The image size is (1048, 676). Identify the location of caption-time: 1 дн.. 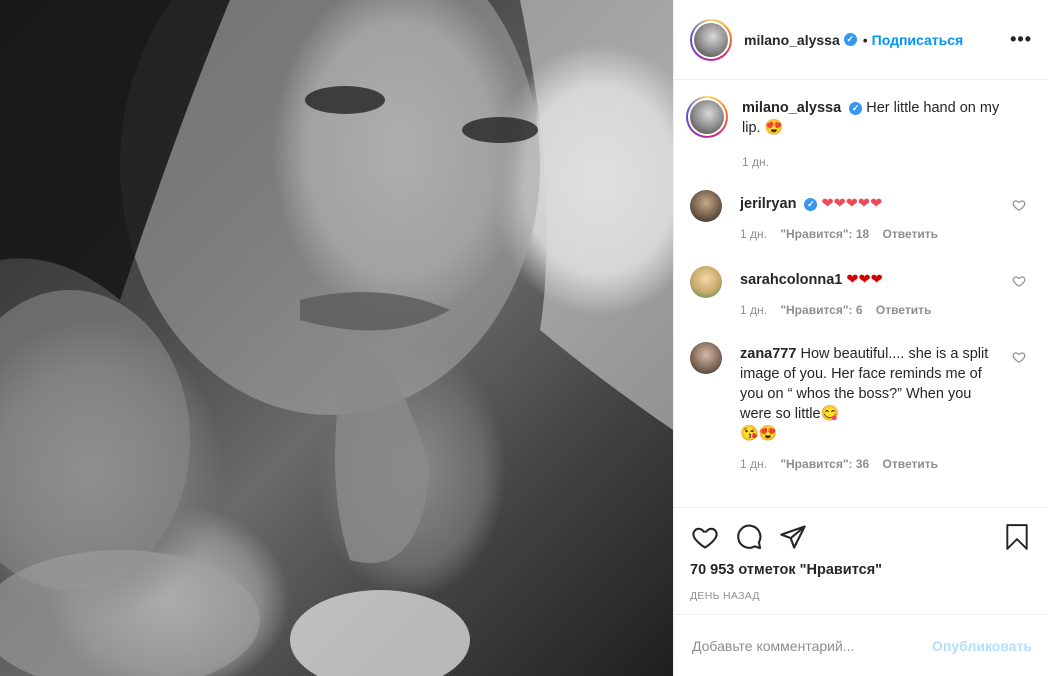
(755, 162).